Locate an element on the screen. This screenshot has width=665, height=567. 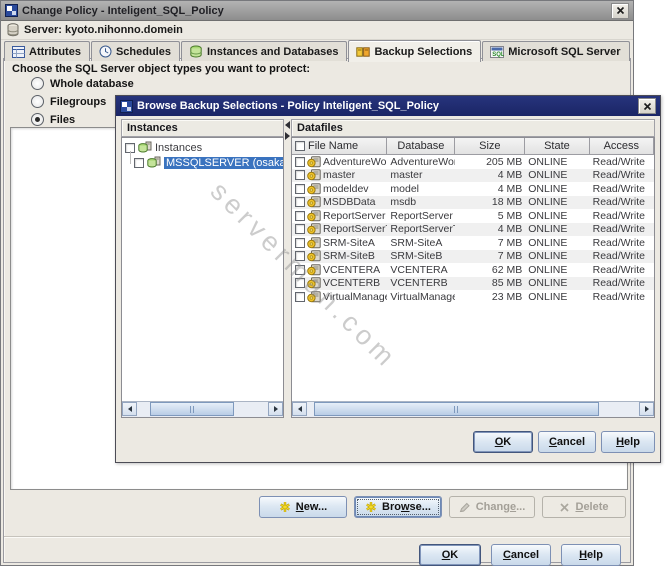
backup-selections-icon is located at coordinates (363, 52).